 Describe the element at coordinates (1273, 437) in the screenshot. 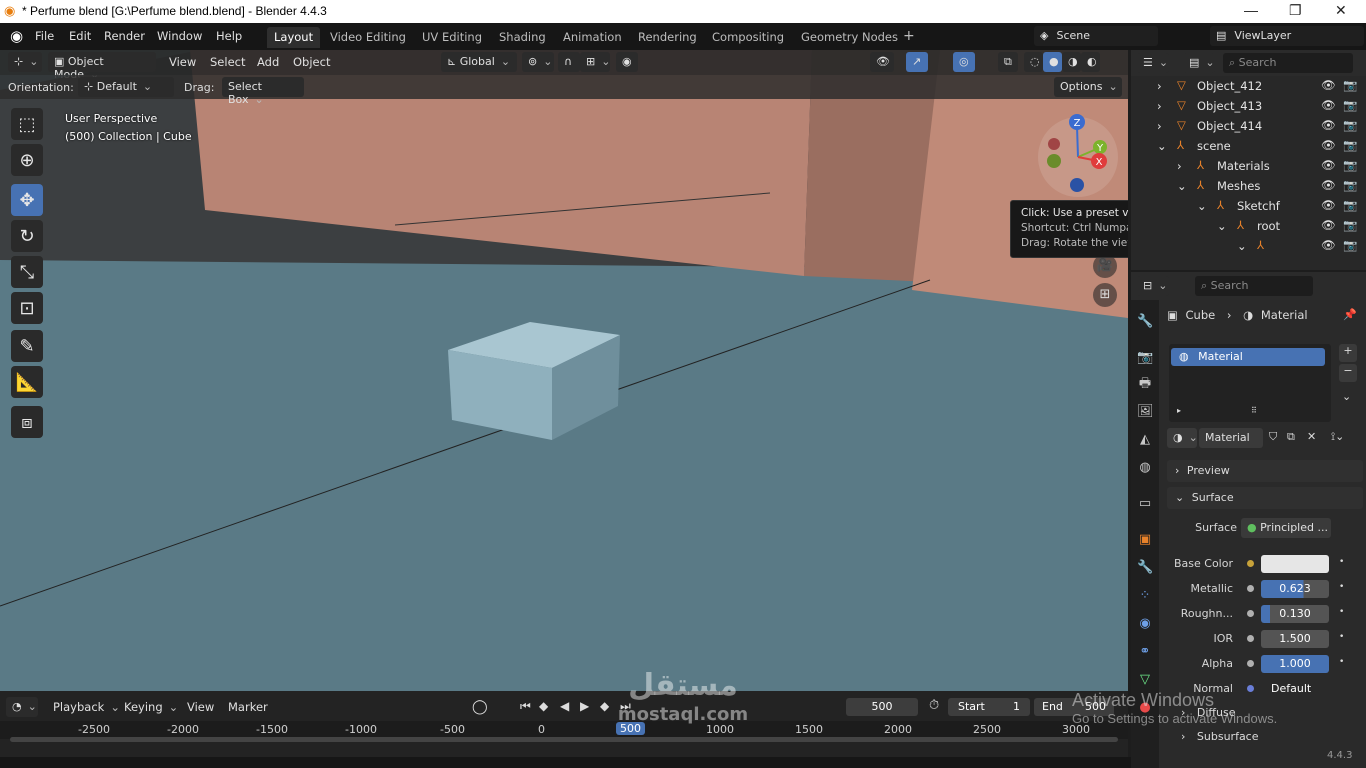

I see `fake-user-shield-icon: ⛉` at that location.